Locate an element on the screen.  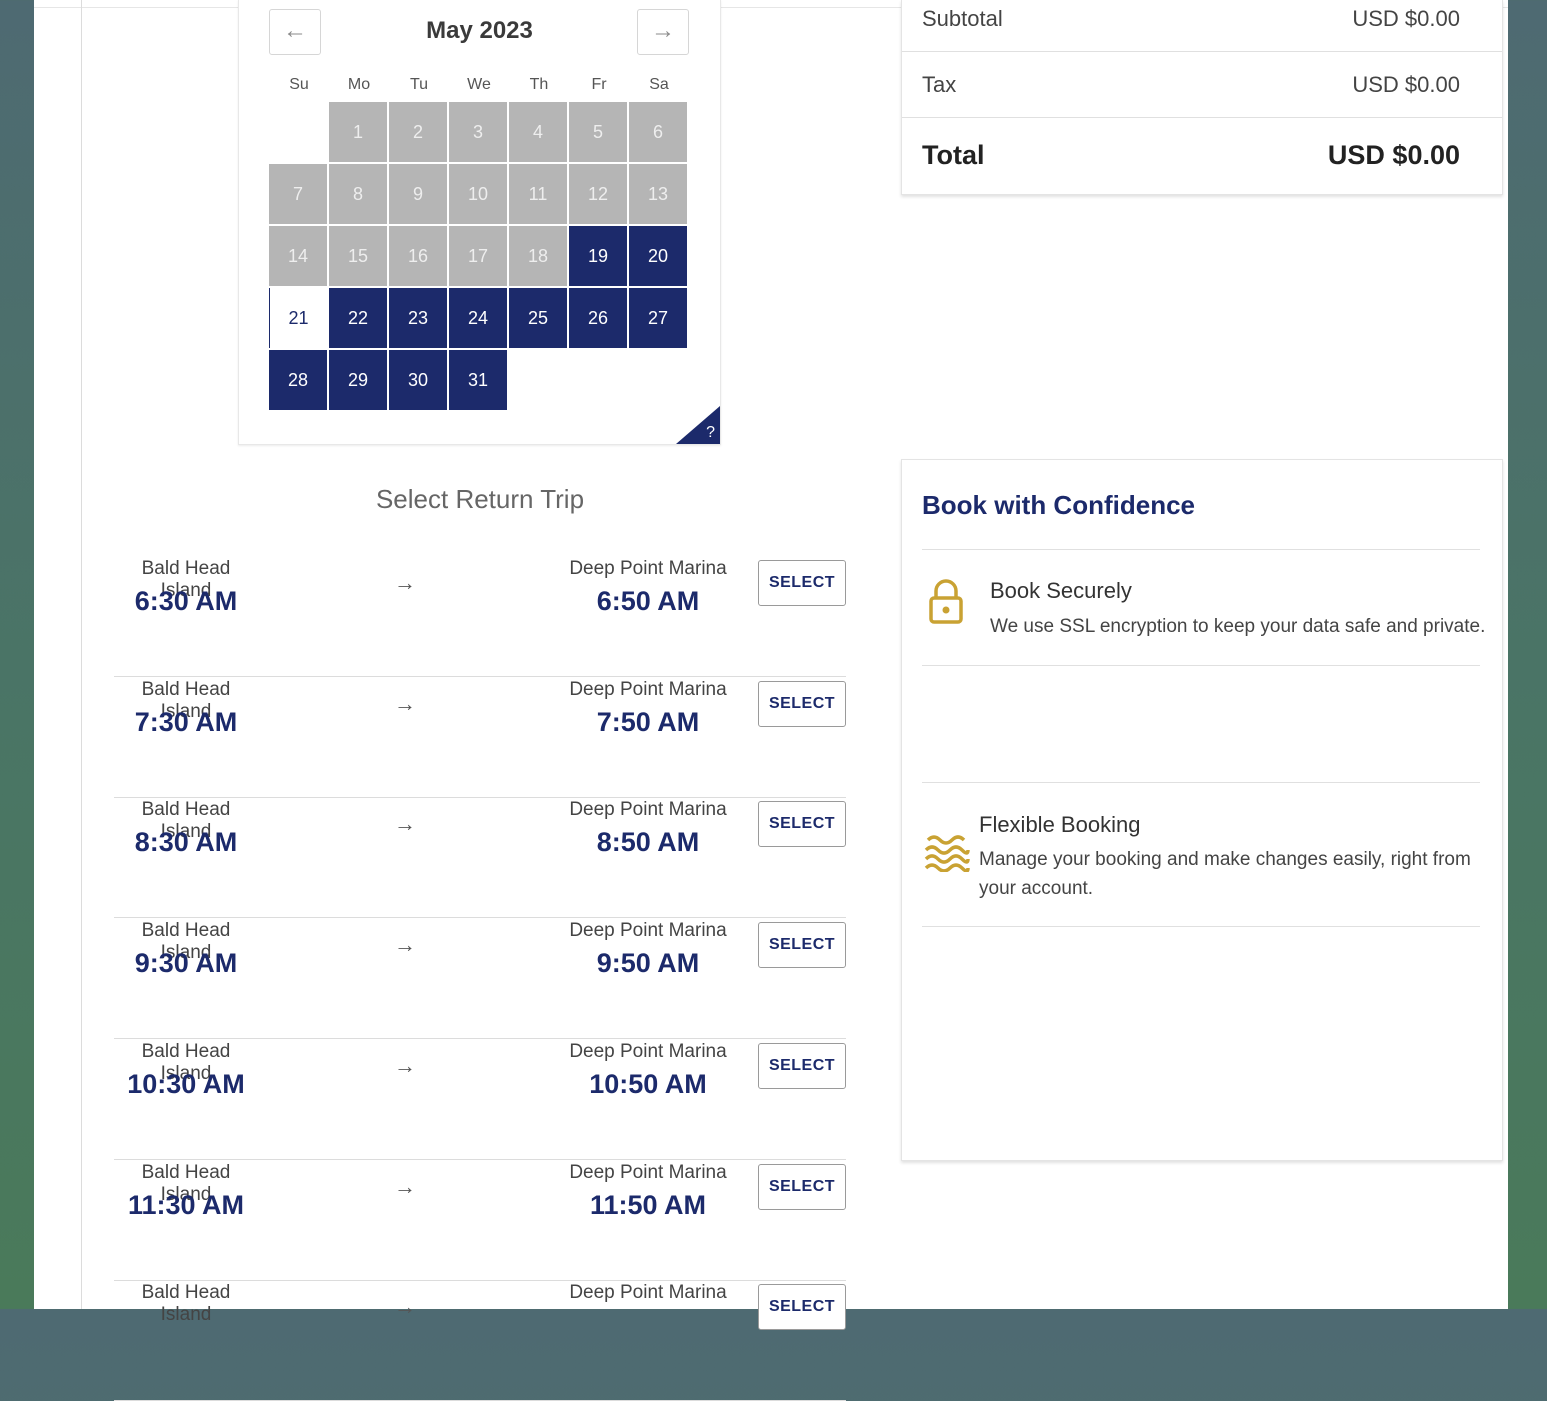
calendar-day: 20 is located at coordinates (658, 256).